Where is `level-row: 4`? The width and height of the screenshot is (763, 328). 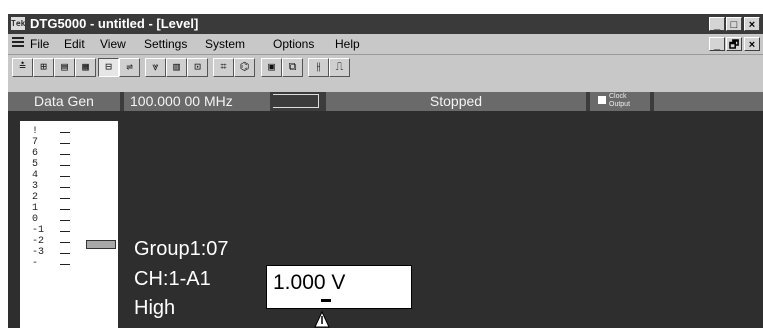
level-row: 4 is located at coordinates (69, 175).